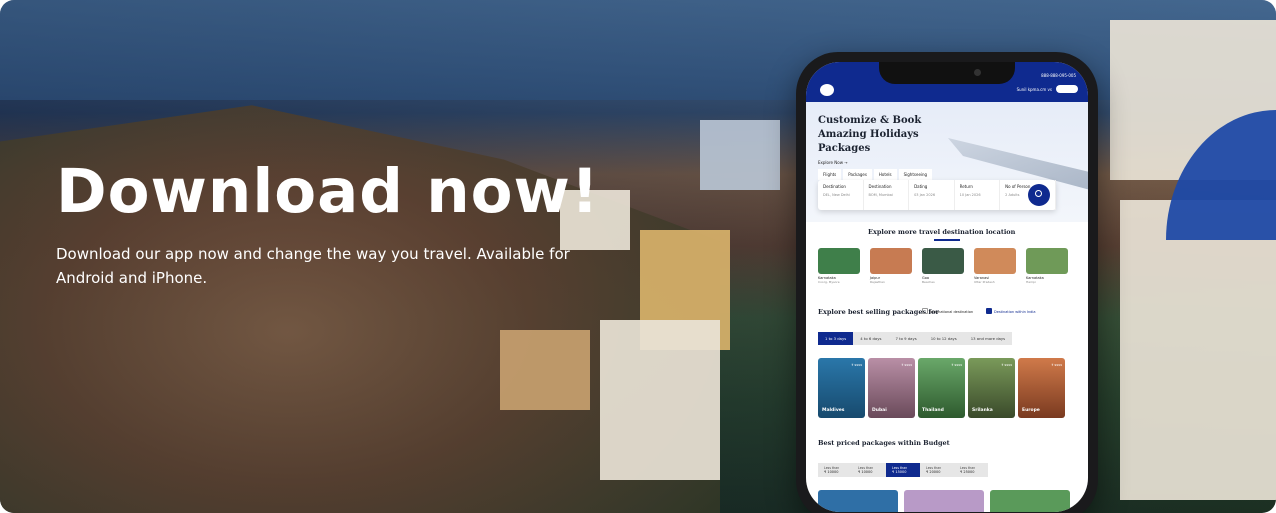  I want to click on budget-value: ₹ 15000, so click(899, 472).